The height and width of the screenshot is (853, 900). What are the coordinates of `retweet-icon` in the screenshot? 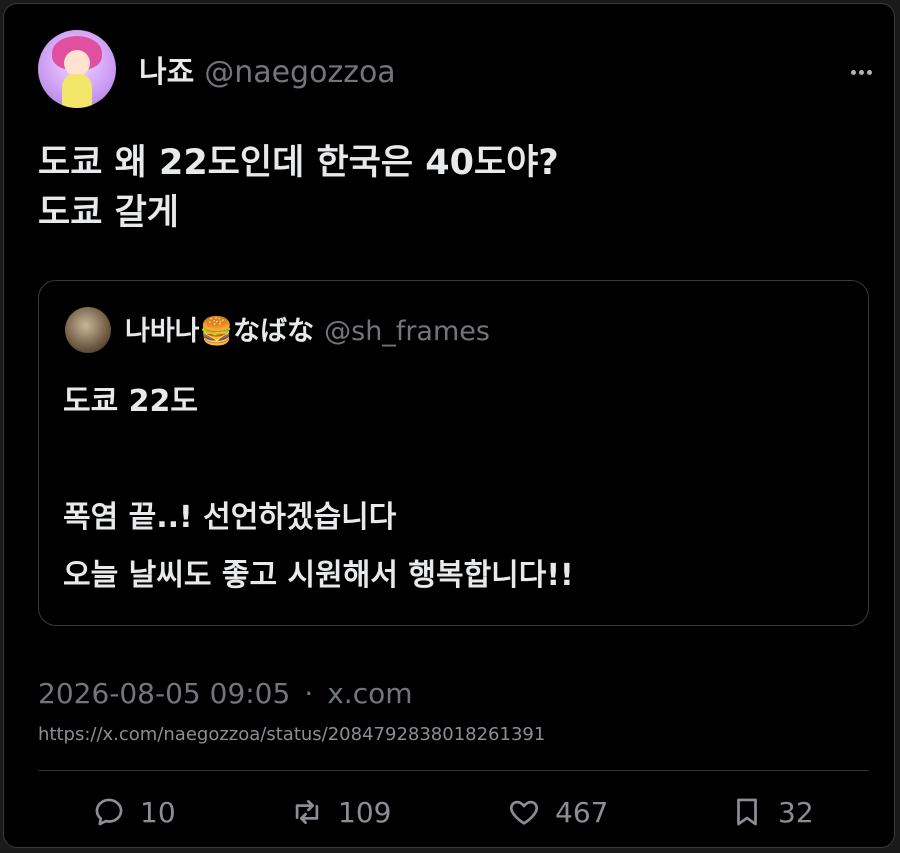 It's located at (307, 812).